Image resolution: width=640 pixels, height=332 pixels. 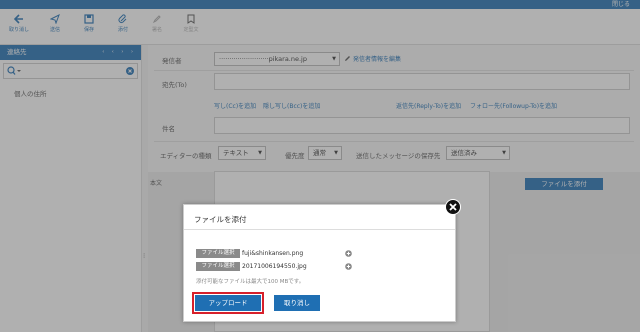 I want to click on file-name: 20171006194550.jpg, so click(x=274, y=266).